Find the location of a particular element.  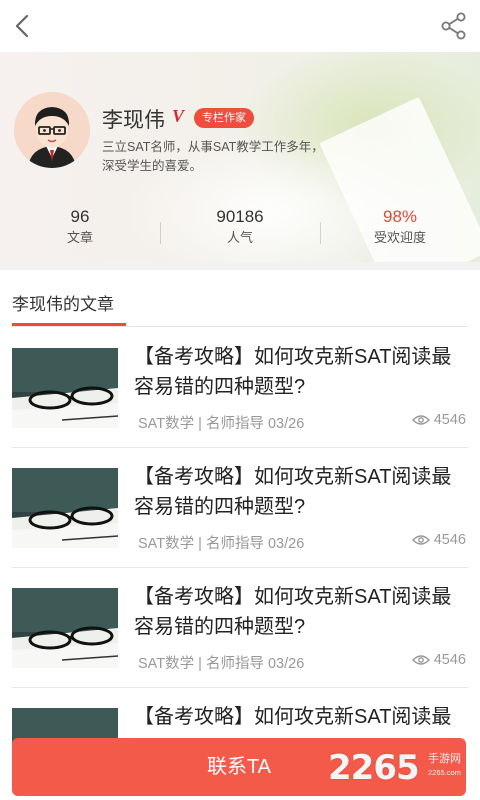

top-bar is located at coordinates (240, 26).